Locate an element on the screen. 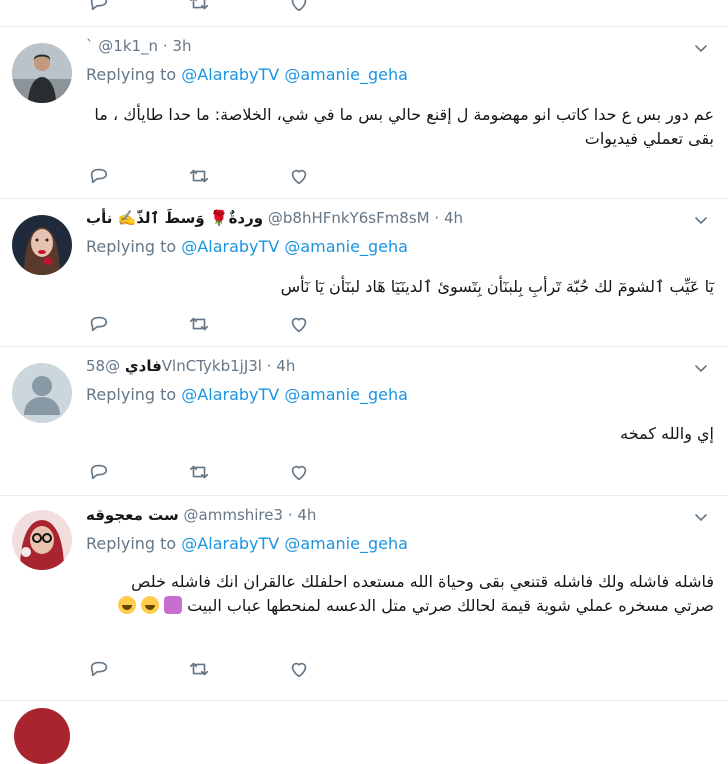 The width and height of the screenshot is (728, 764). name-mark-icon: ` is located at coordinates (90, 46).